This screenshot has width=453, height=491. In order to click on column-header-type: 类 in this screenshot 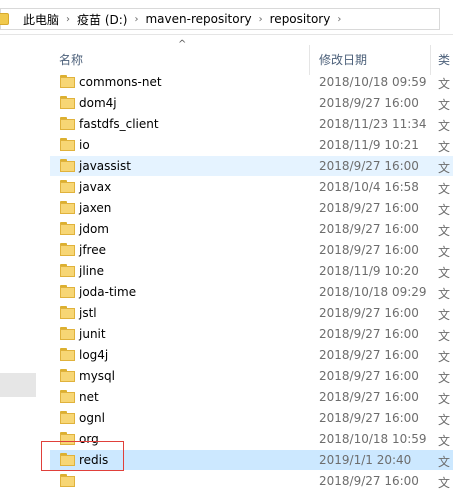, I will do `click(444, 59)`.